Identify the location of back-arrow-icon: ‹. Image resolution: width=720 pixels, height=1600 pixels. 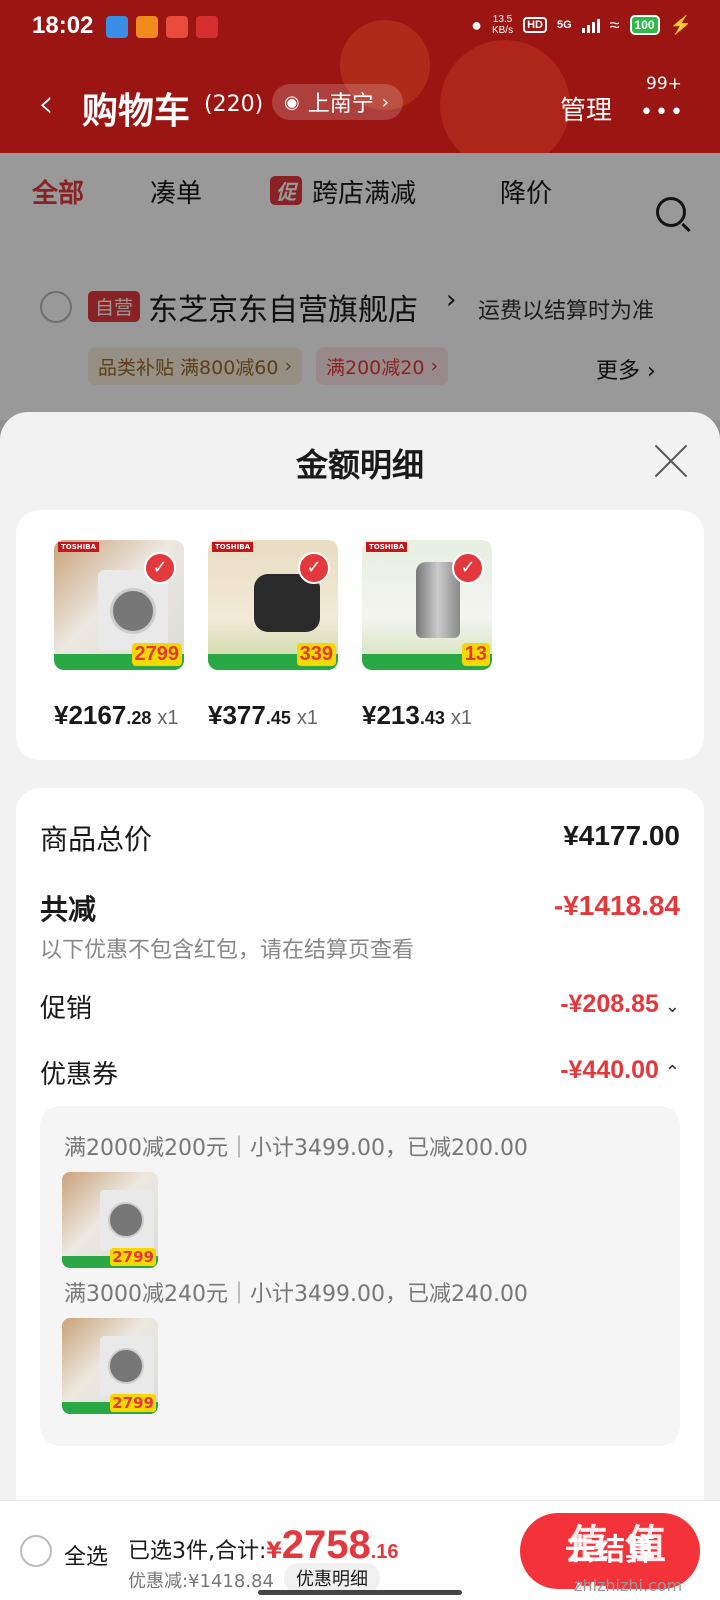
(46, 104).